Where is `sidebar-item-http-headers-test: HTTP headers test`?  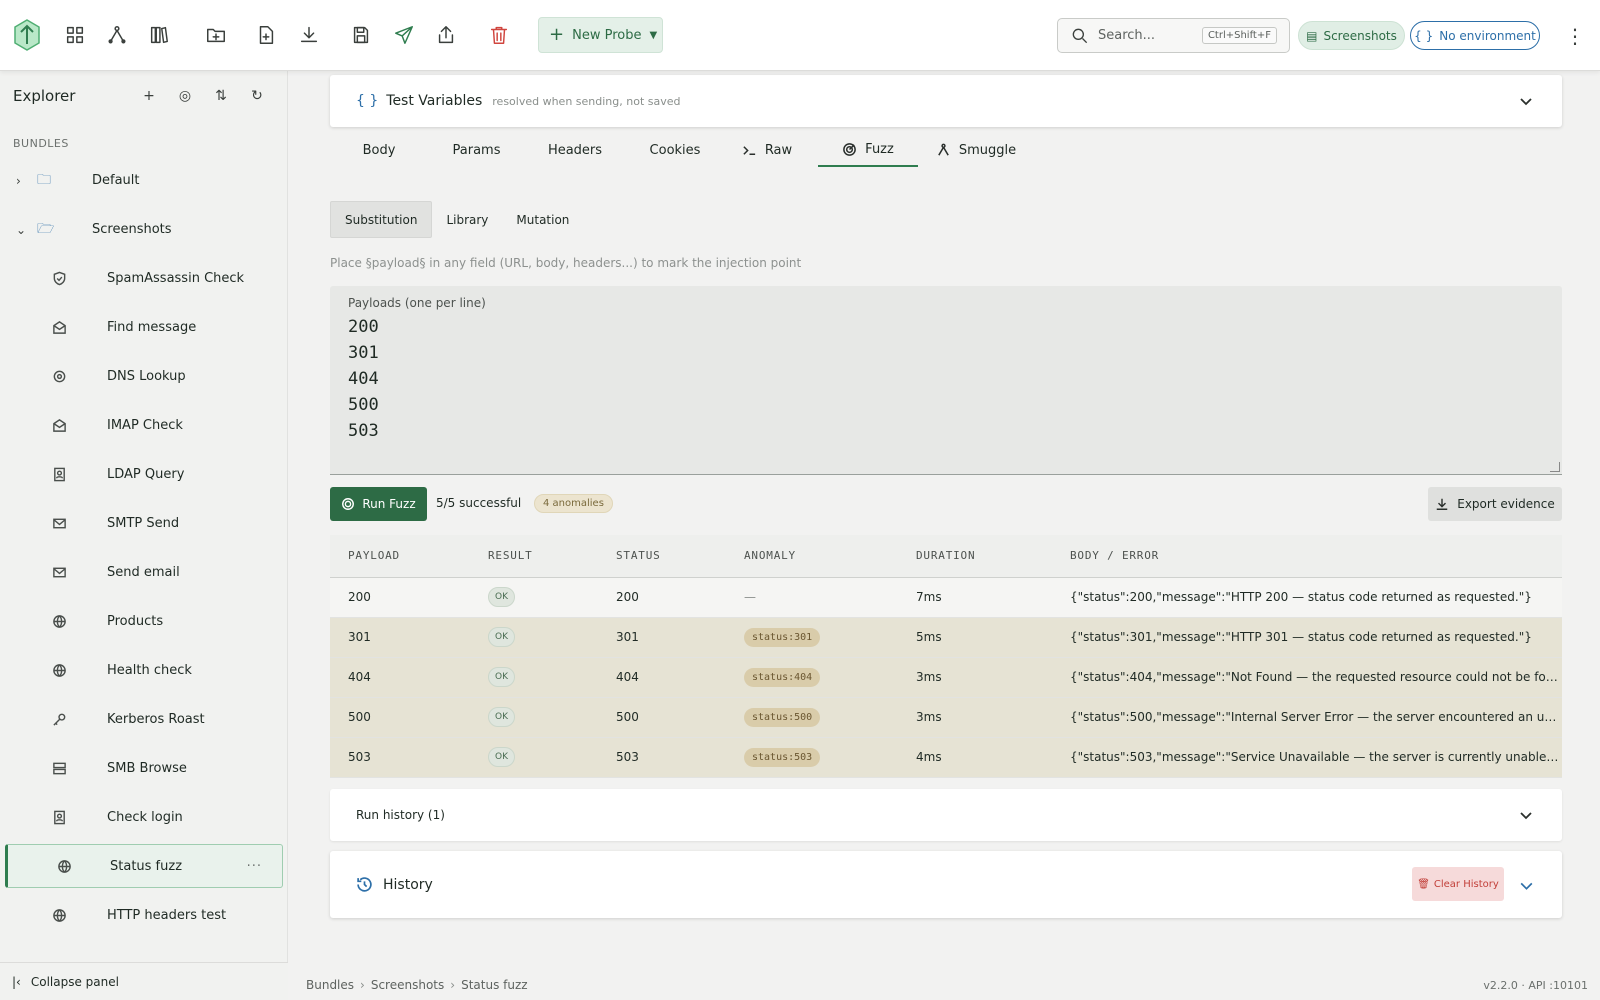
sidebar-item-http-headers-test: HTTP headers test is located at coordinates (144, 915).